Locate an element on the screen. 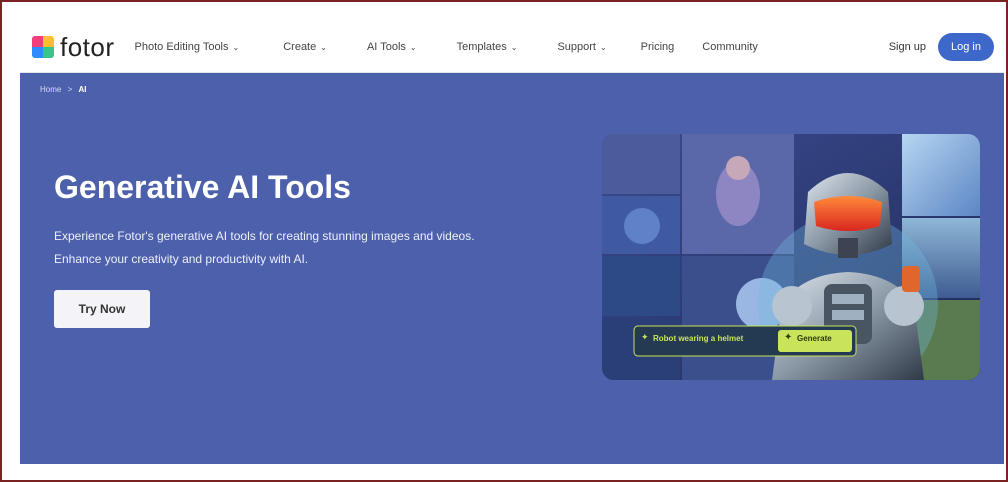 This screenshot has height=482, width=1008. nav-photo-editing-tools: Photo Editing Tools ⌄ is located at coordinates (187, 47).